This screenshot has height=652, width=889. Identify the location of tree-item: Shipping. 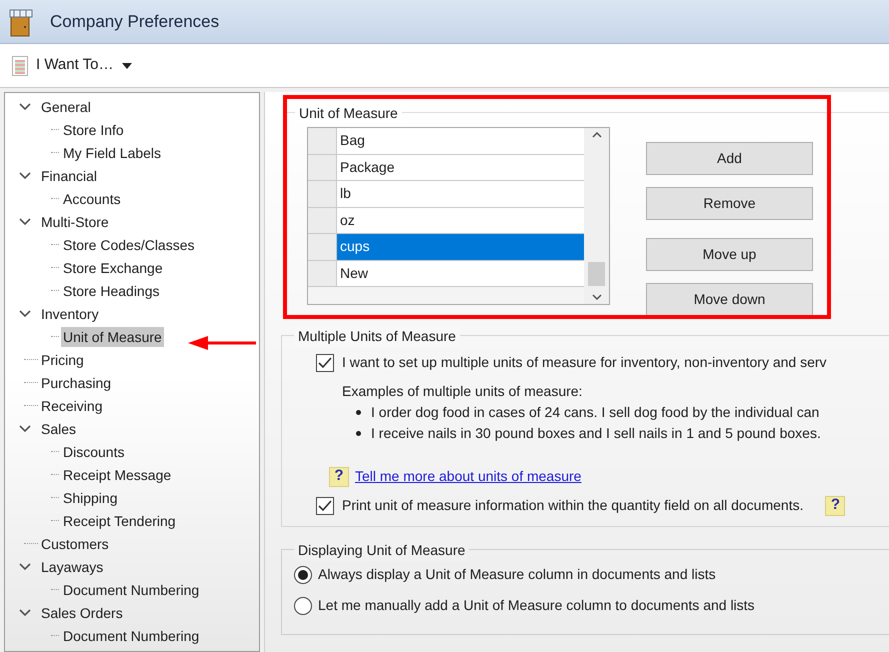
(90, 498).